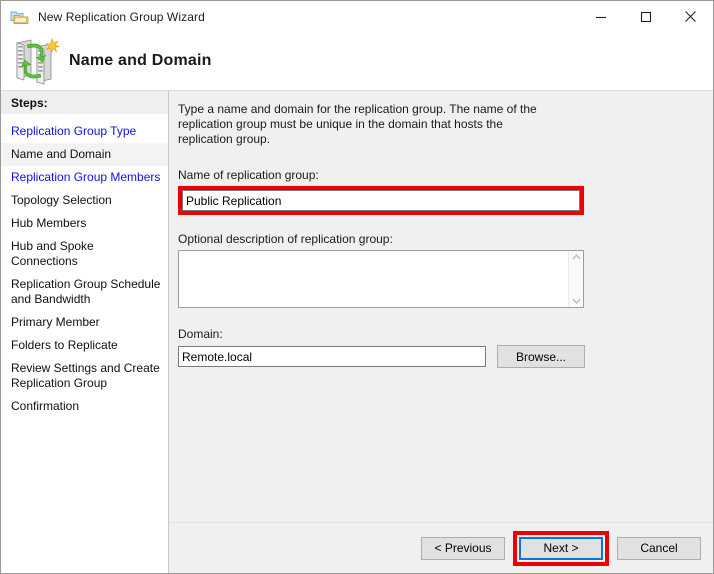  Describe the element at coordinates (84, 102) in the screenshot. I see `steps-header: Steps:` at that location.